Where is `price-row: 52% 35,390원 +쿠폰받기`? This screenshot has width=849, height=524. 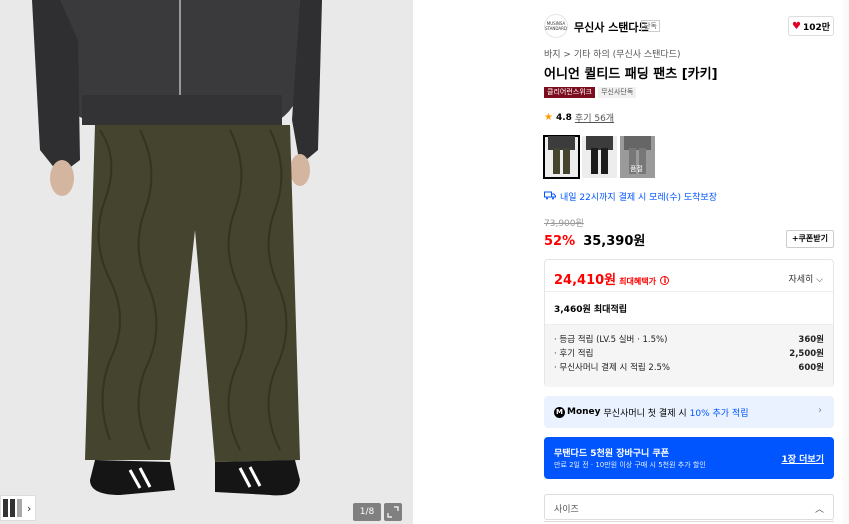
price-row: 52% 35,390원 +쿠폰받기 is located at coordinates (689, 239).